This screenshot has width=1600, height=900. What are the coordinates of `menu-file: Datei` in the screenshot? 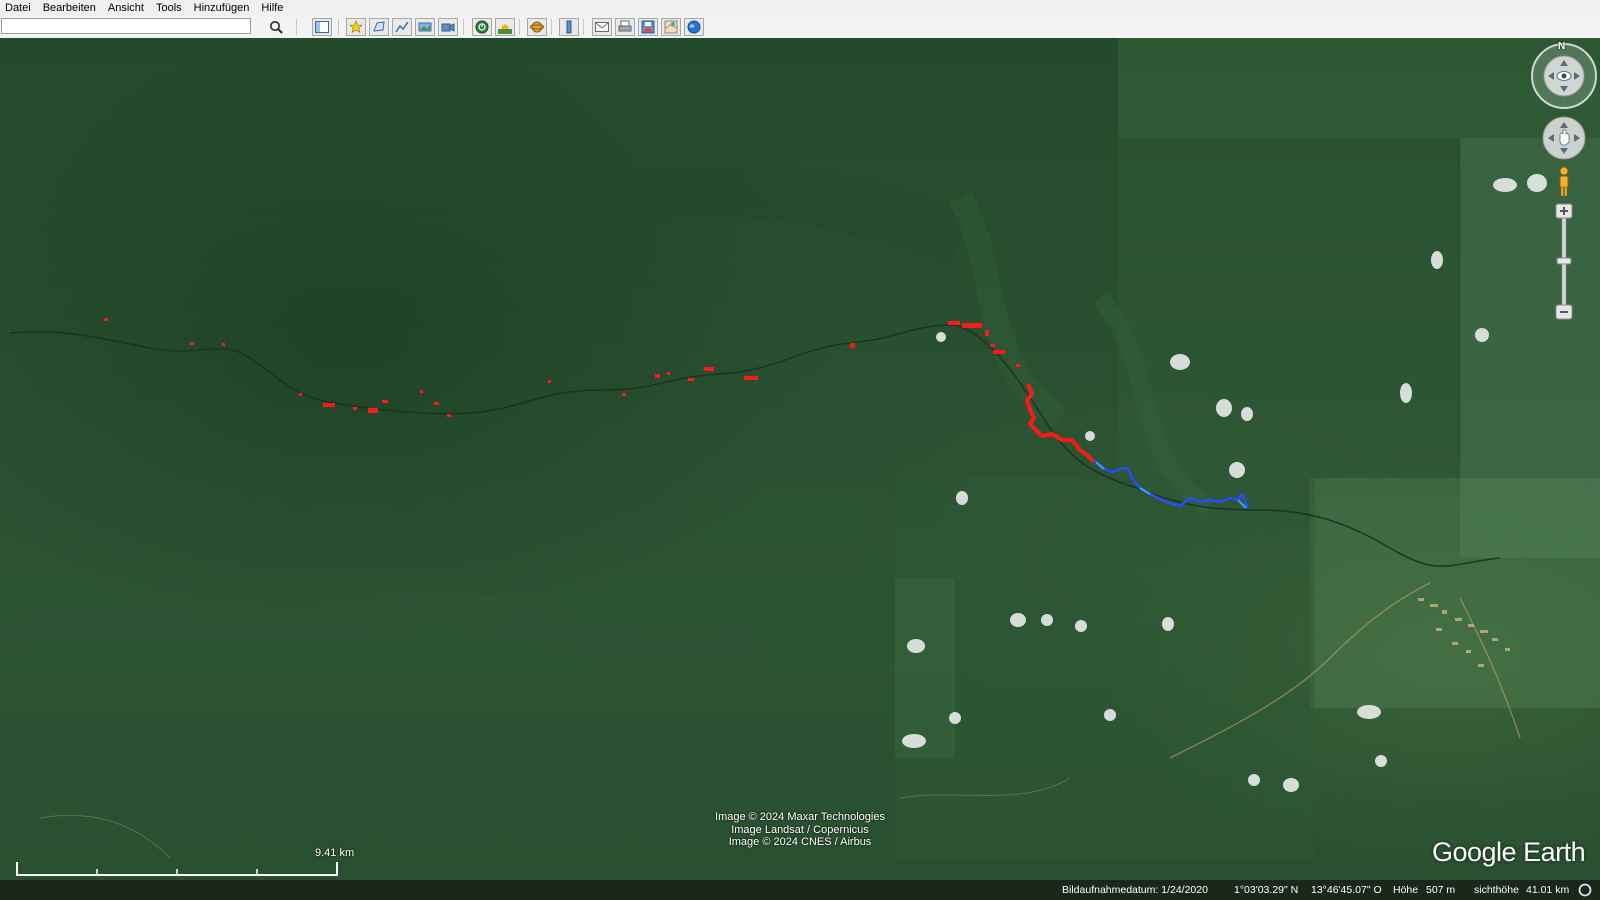 It's located at (18, 8).